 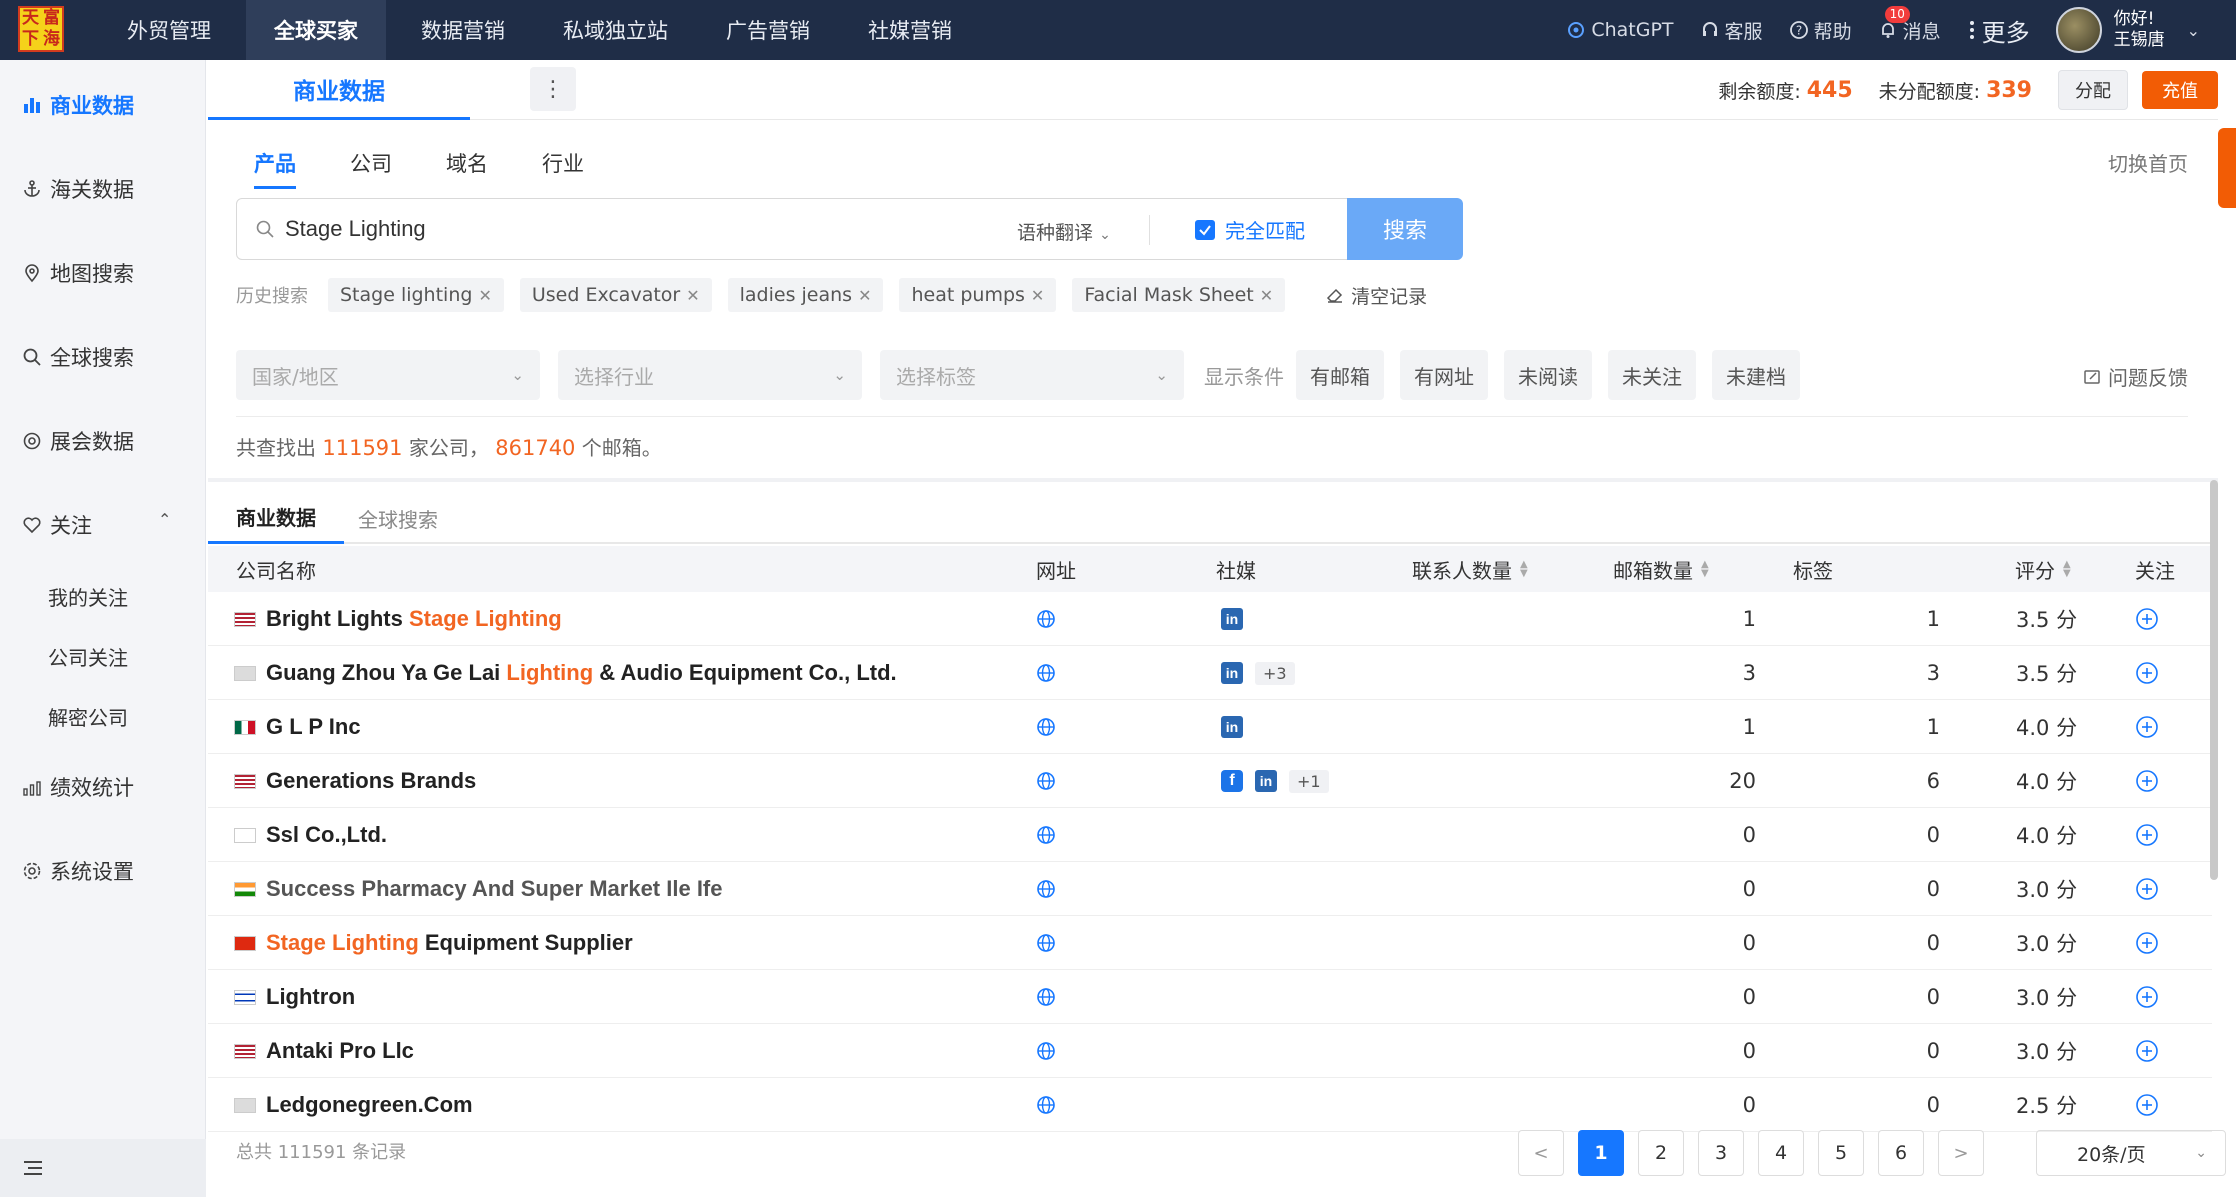 I want to click on history-chip: Used Excavator ✕, so click(x=615, y=295).